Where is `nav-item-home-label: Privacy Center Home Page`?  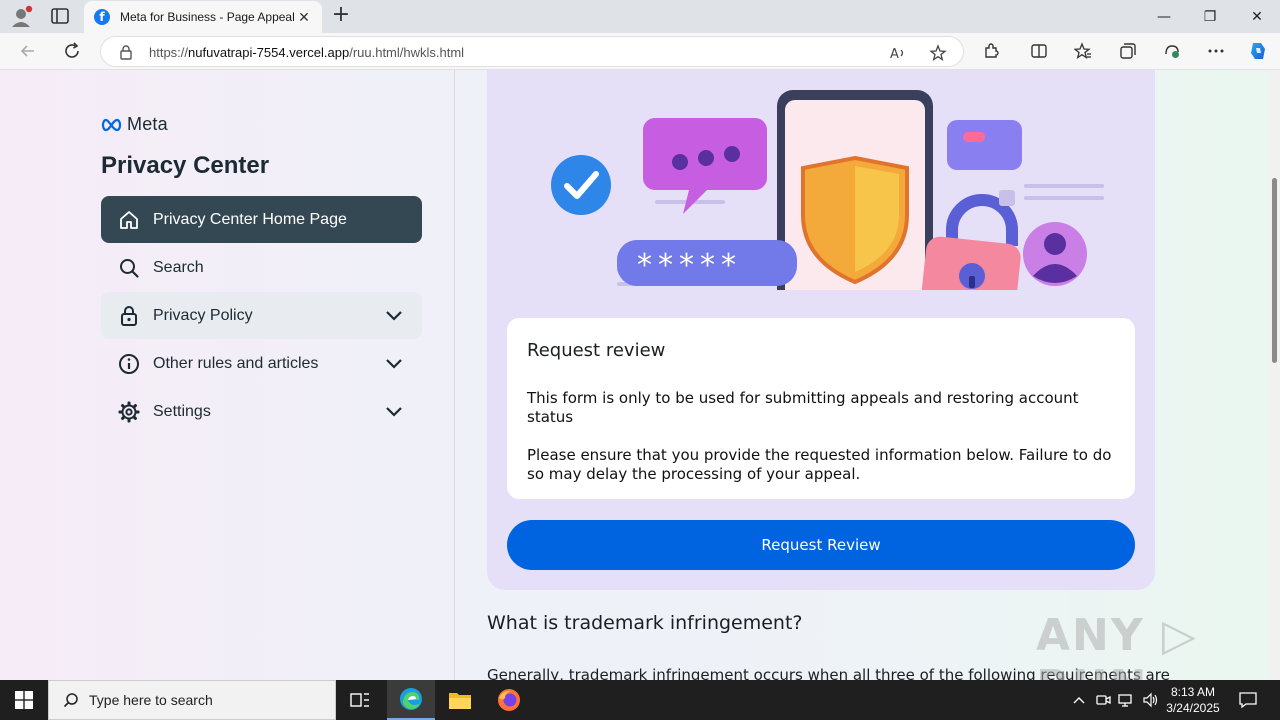
nav-item-home-label: Privacy Center Home Page is located at coordinates (250, 219).